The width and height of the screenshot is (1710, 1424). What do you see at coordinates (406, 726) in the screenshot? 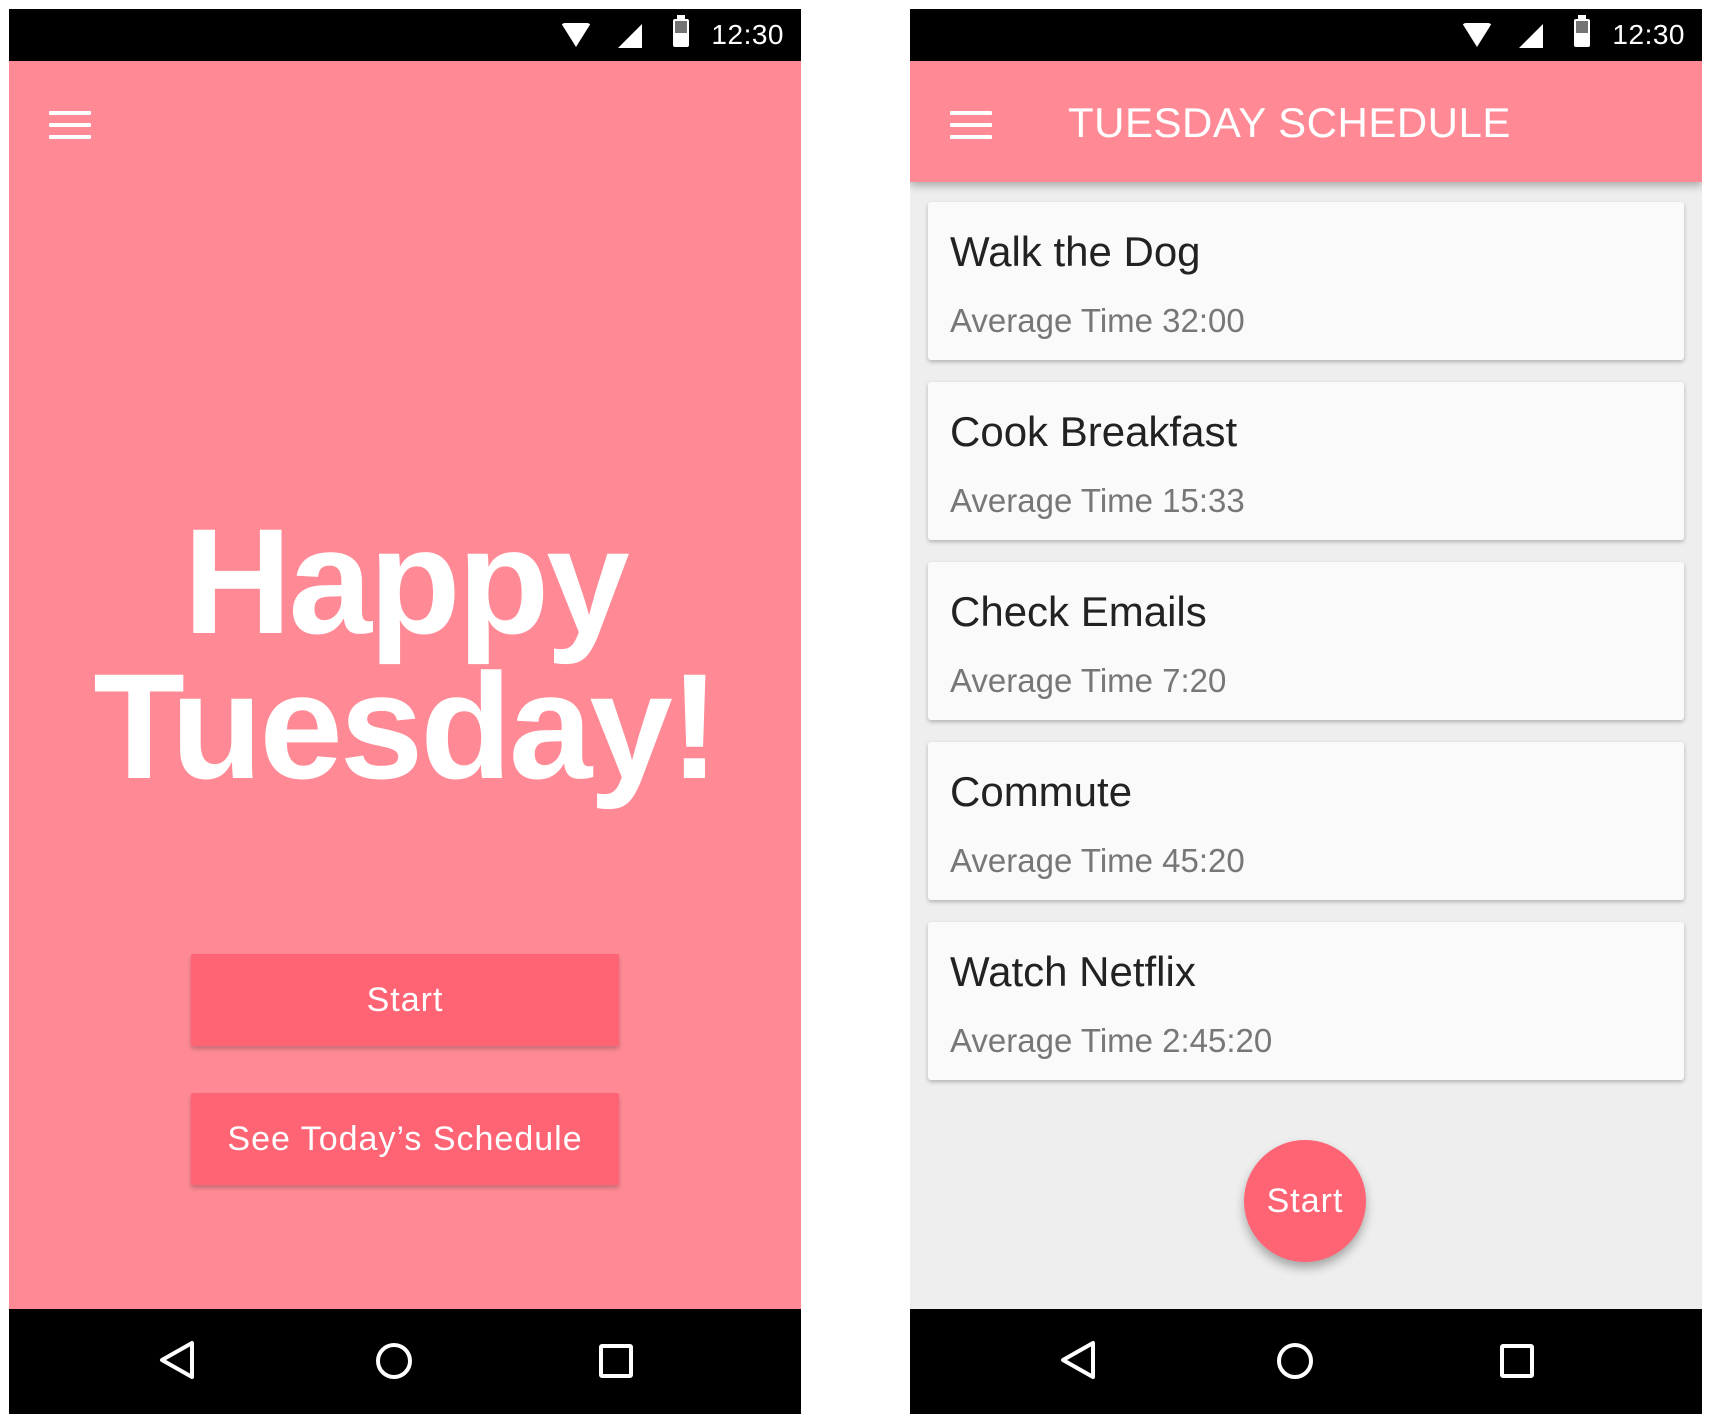
I see `greeting-line-2: Tuesday!` at bounding box center [406, 726].